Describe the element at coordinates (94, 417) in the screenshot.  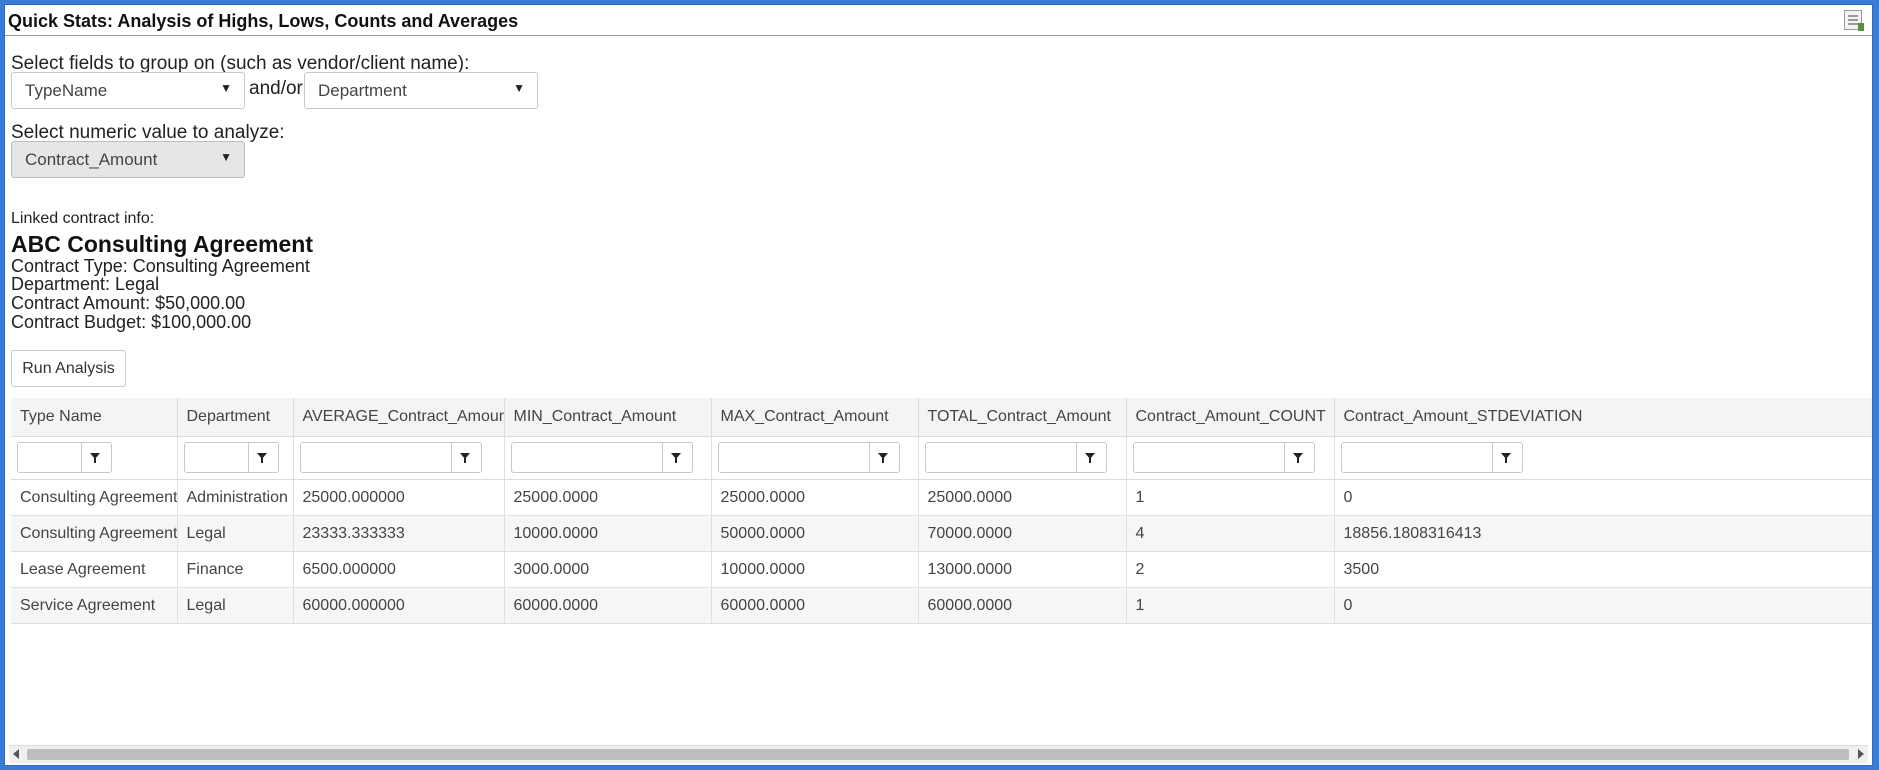
I see `column-header: Type Name` at that location.